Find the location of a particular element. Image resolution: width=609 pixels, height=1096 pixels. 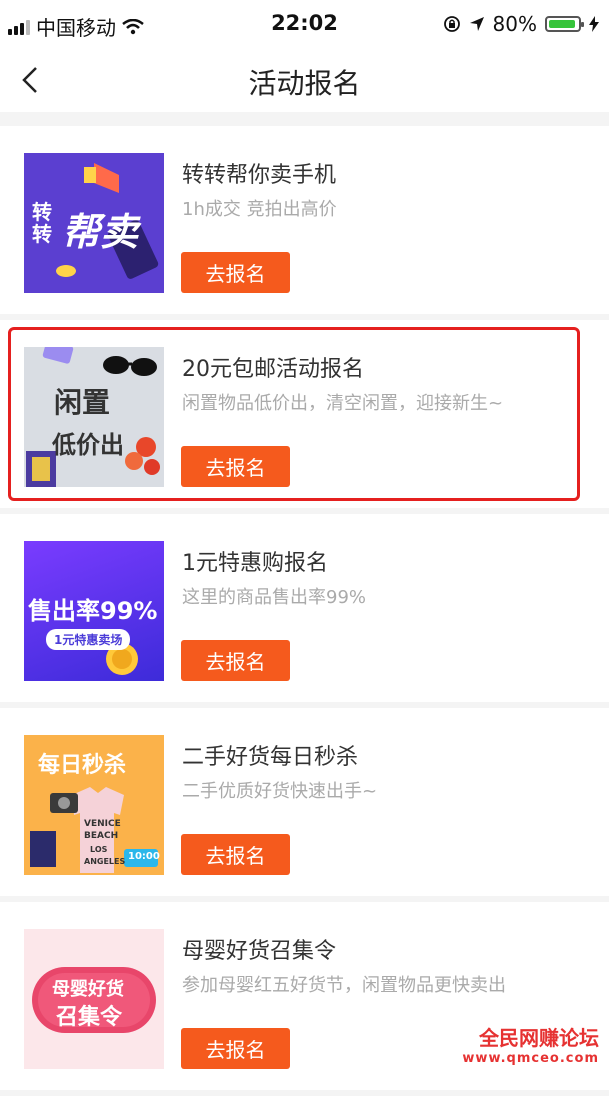

item-subtitle: 二手优质好货快速出手~ is located at coordinates (280, 791).